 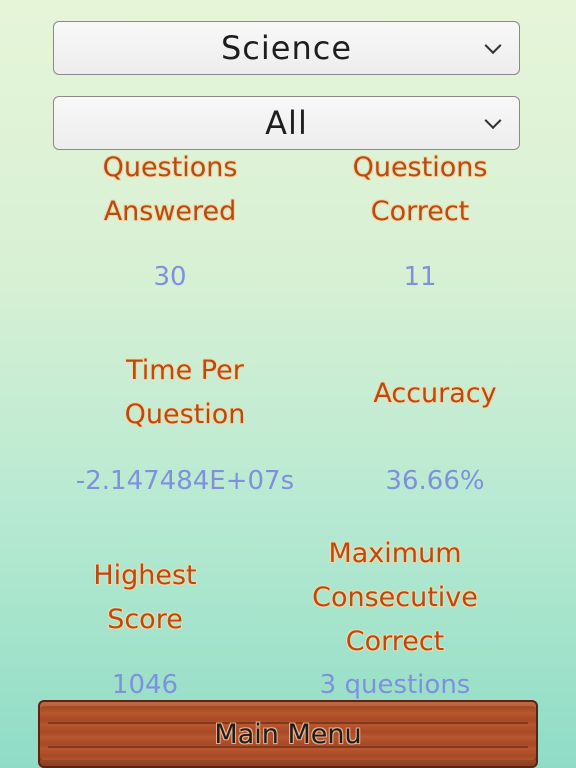 What do you see at coordinates (145, 597) in the screenshot?
I see `highest-score-label: Highest Score` at bounding box center [145, 597].